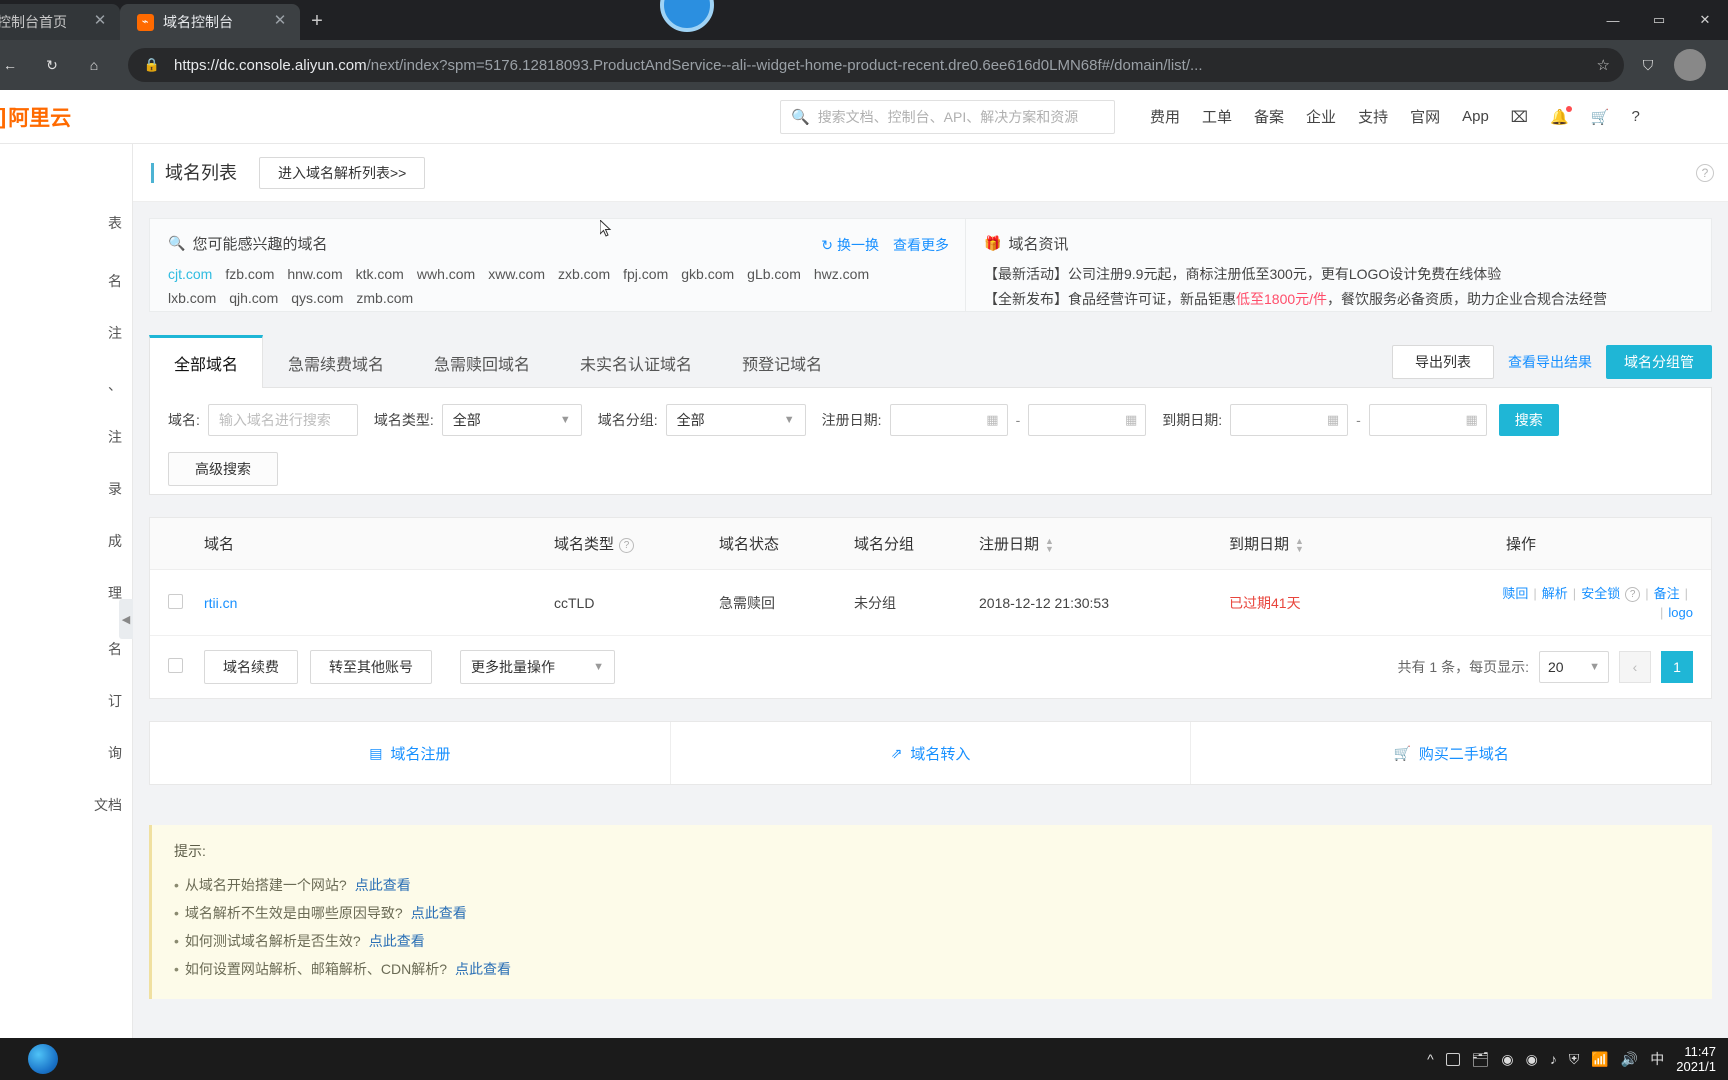  Describe the element at coordinates (1519, 117) in the screenshot. I see `terminal-icon: ⌧` at that location.